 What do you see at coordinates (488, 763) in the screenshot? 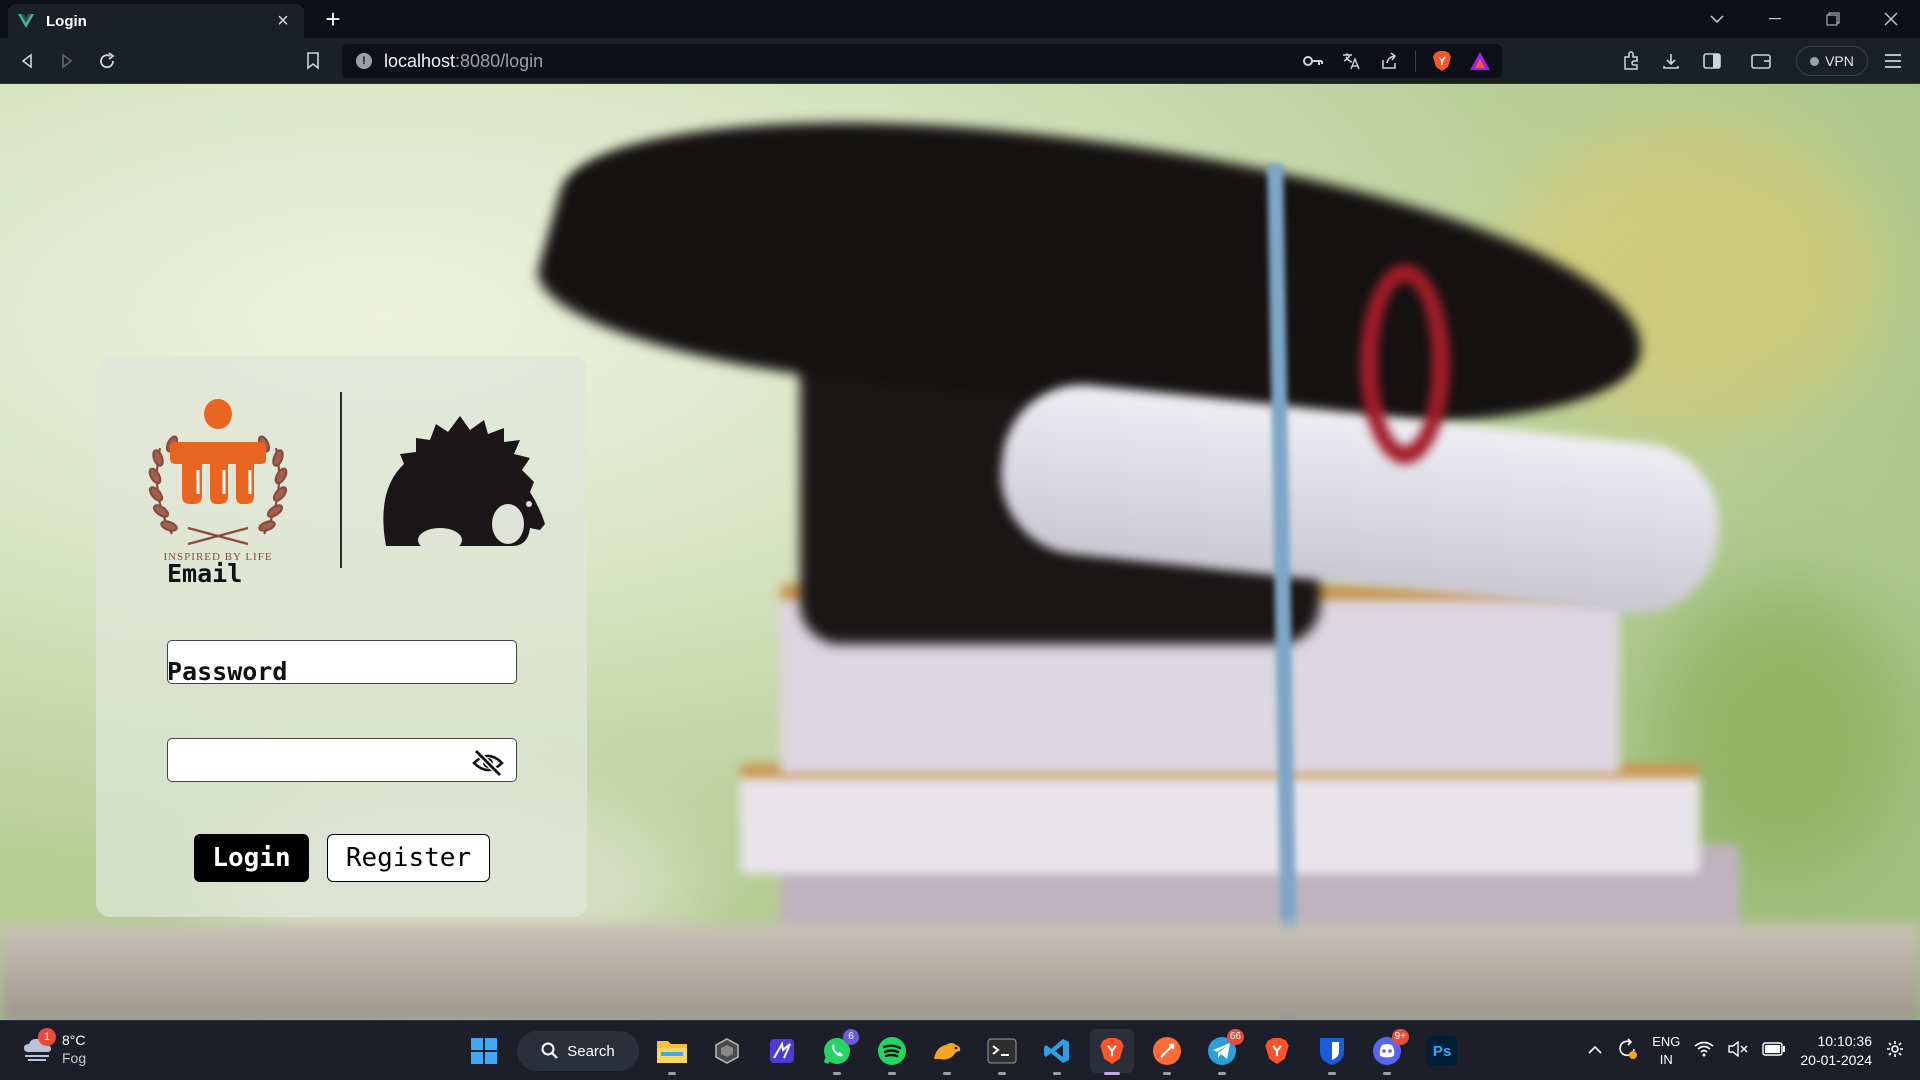
I see `toggle-password-visibility-icon` at bounding box center [488, 763].